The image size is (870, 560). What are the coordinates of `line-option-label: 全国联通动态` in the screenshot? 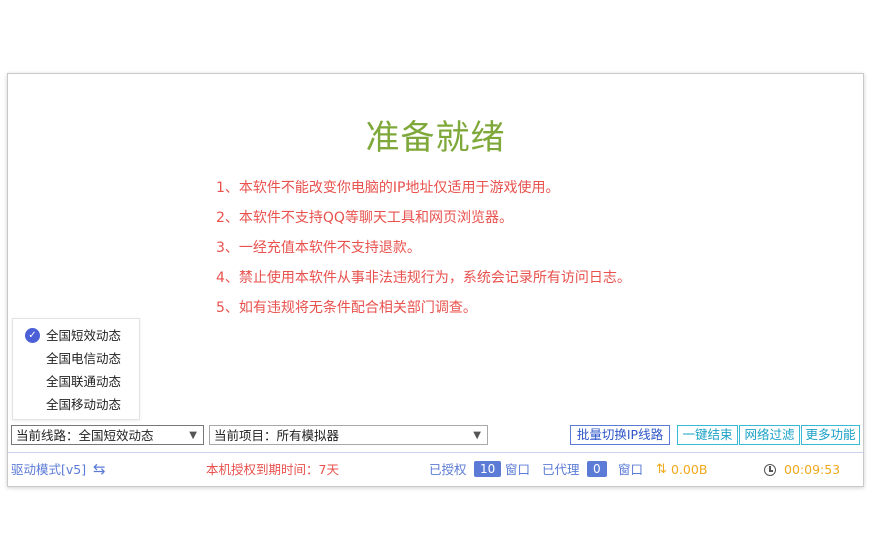 It's located at (84, 381).